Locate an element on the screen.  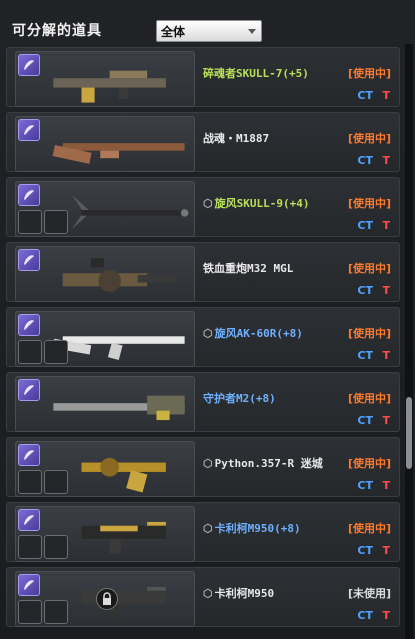
item-name: 碎魂者SKULL-7(+5) is located at coordinates (256, 73).